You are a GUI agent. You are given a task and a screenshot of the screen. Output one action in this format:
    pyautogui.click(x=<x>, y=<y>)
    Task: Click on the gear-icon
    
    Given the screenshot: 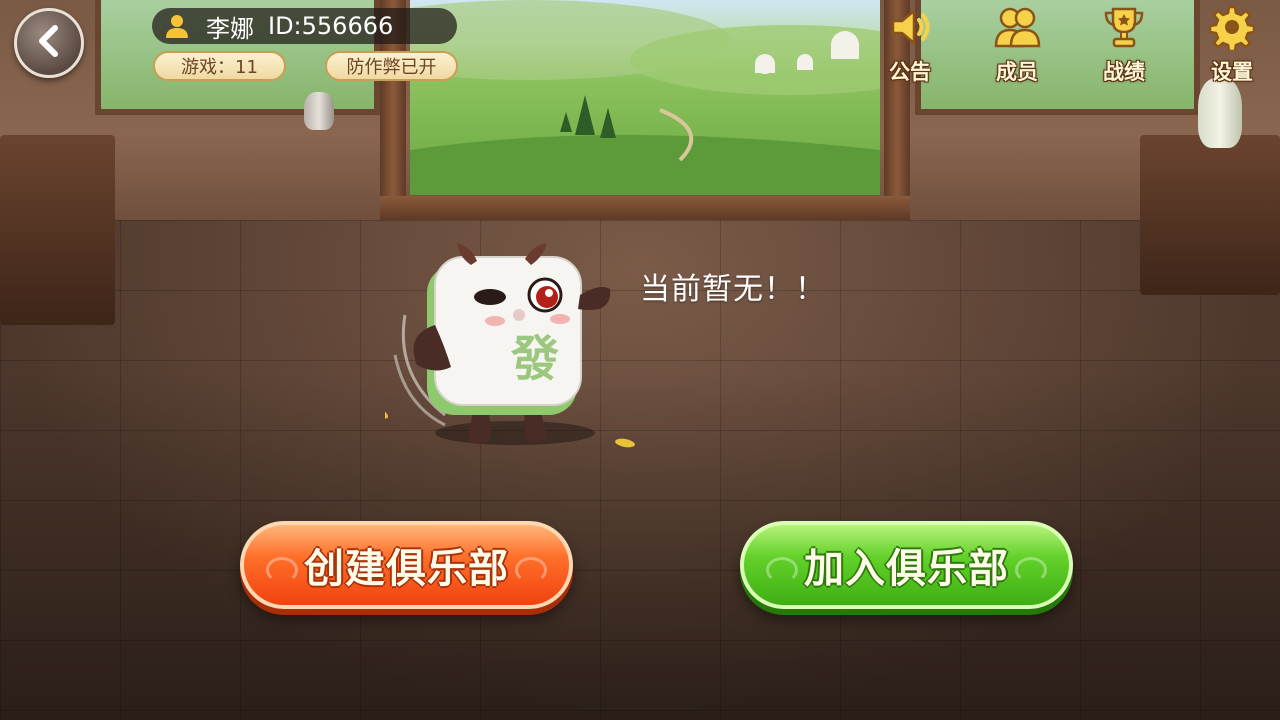 What is the action you would take?
    pyautogui.click(x=1232, y=29)
    